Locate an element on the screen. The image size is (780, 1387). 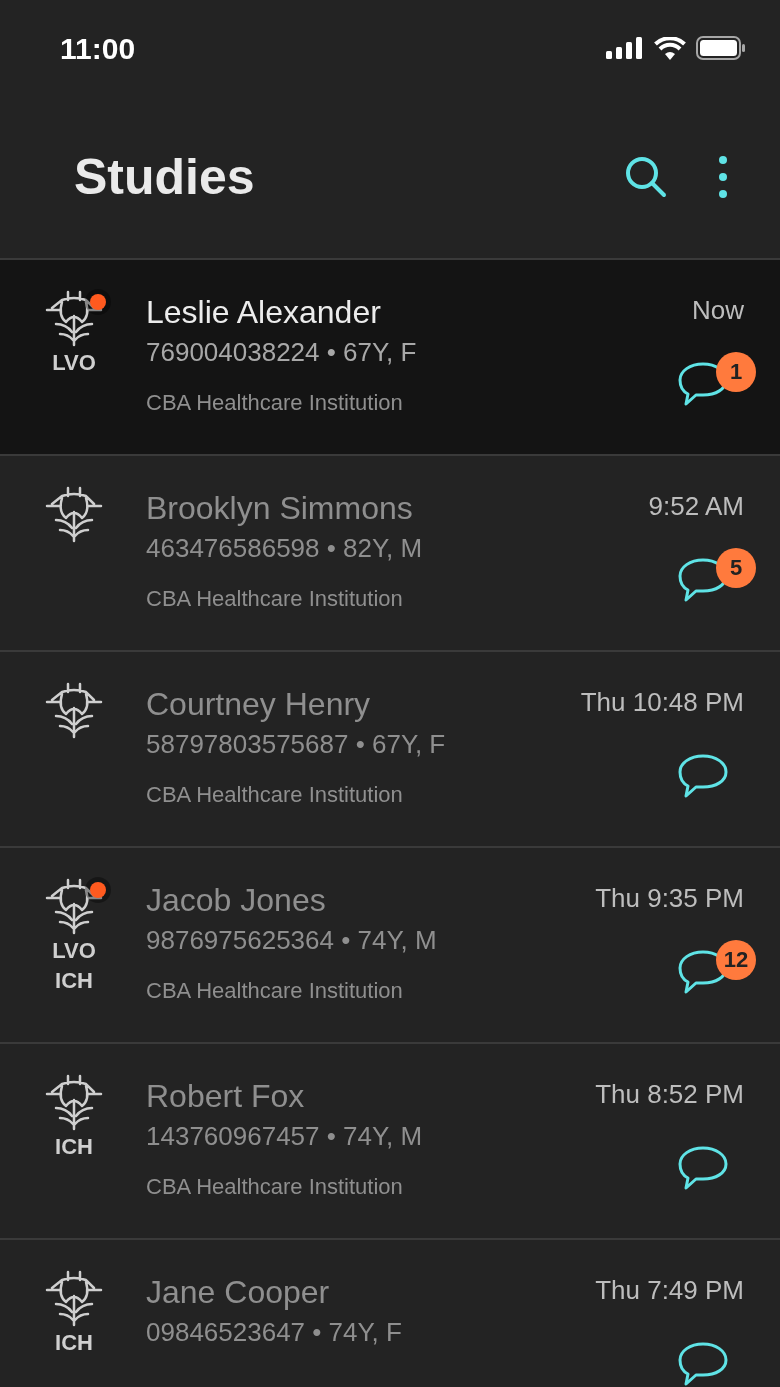
study-time: Thu 9:35 PM is located at coordinates (669, 898).